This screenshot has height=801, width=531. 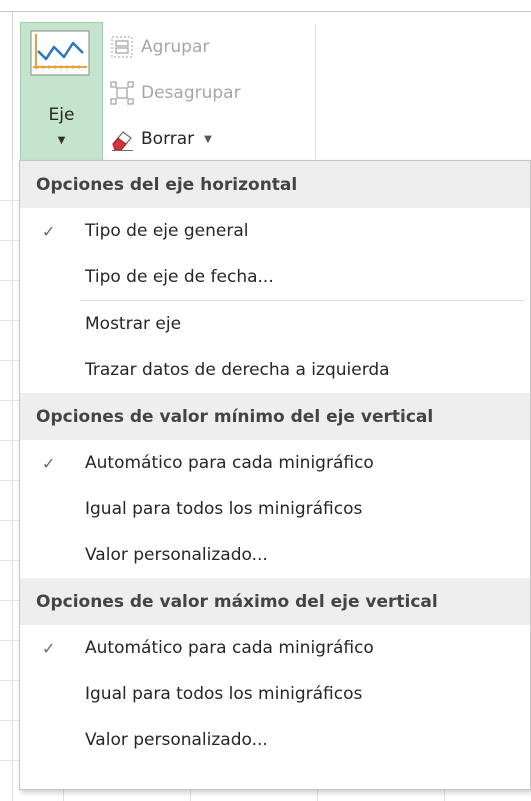 I want to click on clear-button: Borrar ▼, so click(x=160, y=139).